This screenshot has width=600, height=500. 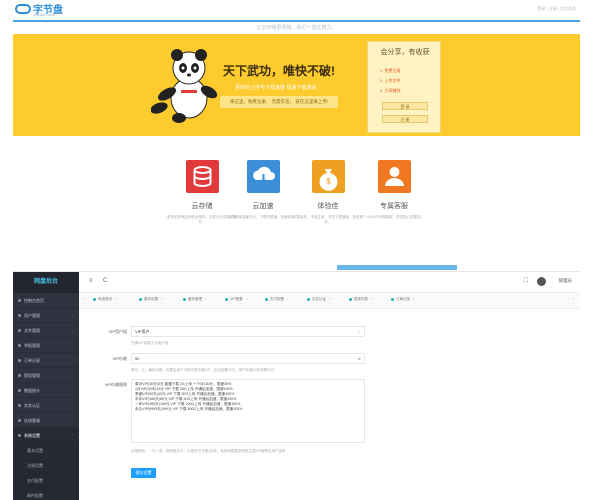 I want to click on sidebar-subitem: 基本设置, so click(x=46, y=450).